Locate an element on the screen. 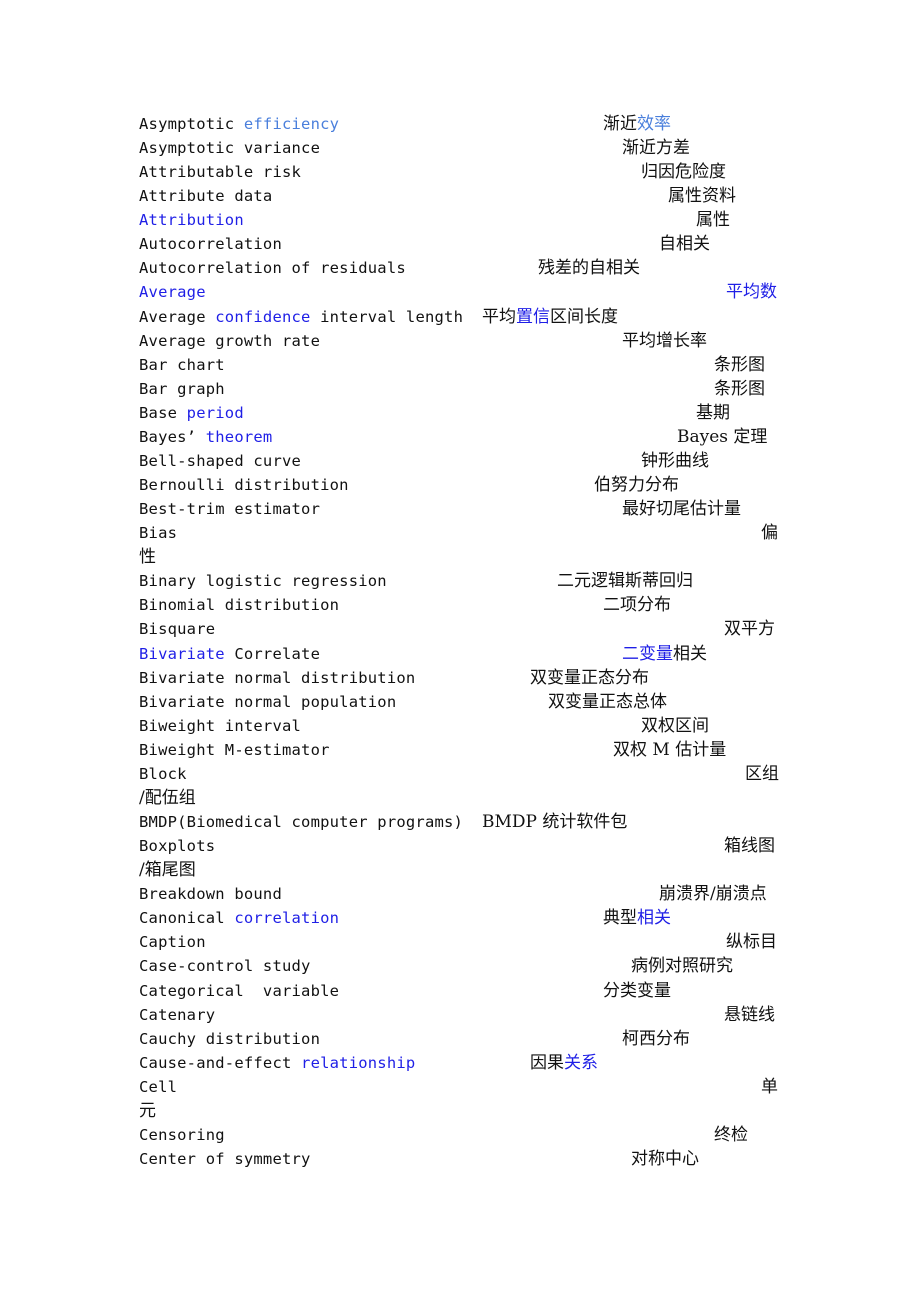 The image size is (920, 1302). text-segment: Bayes’ is located at coordinates (172, 436).